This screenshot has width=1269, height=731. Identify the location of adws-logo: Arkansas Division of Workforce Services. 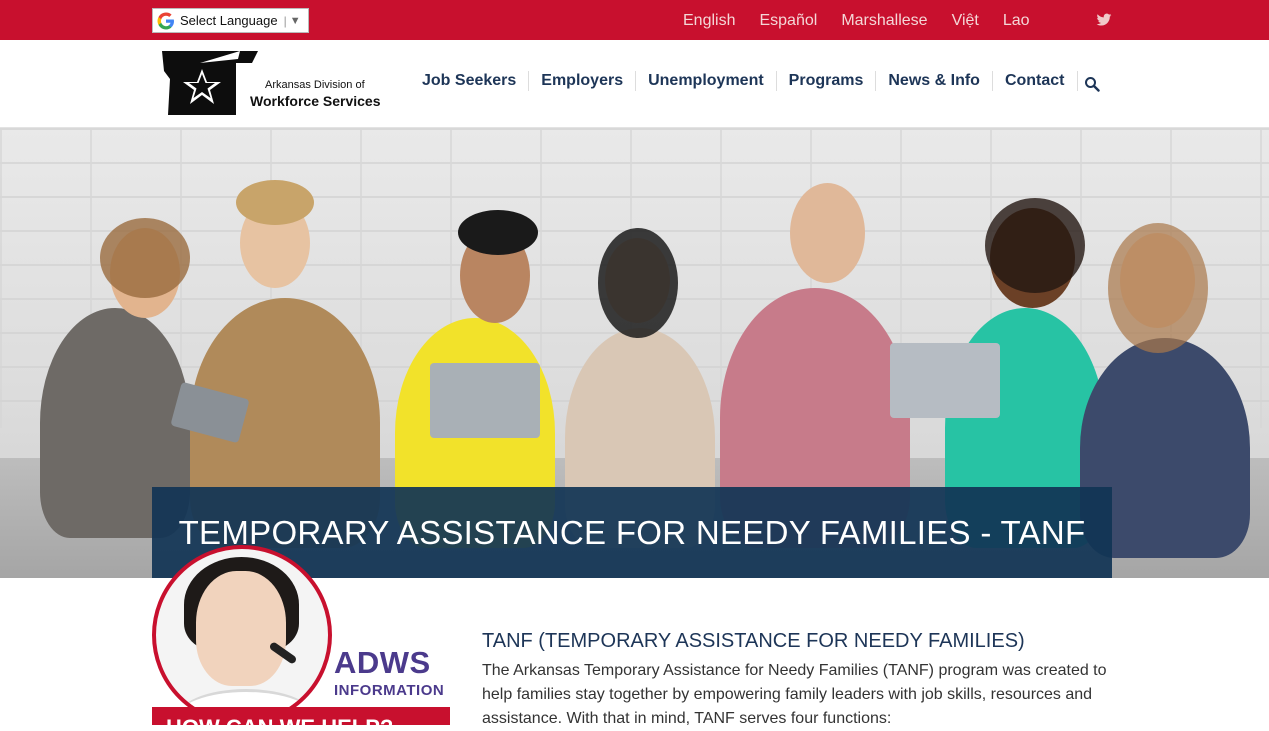
(280, 84).